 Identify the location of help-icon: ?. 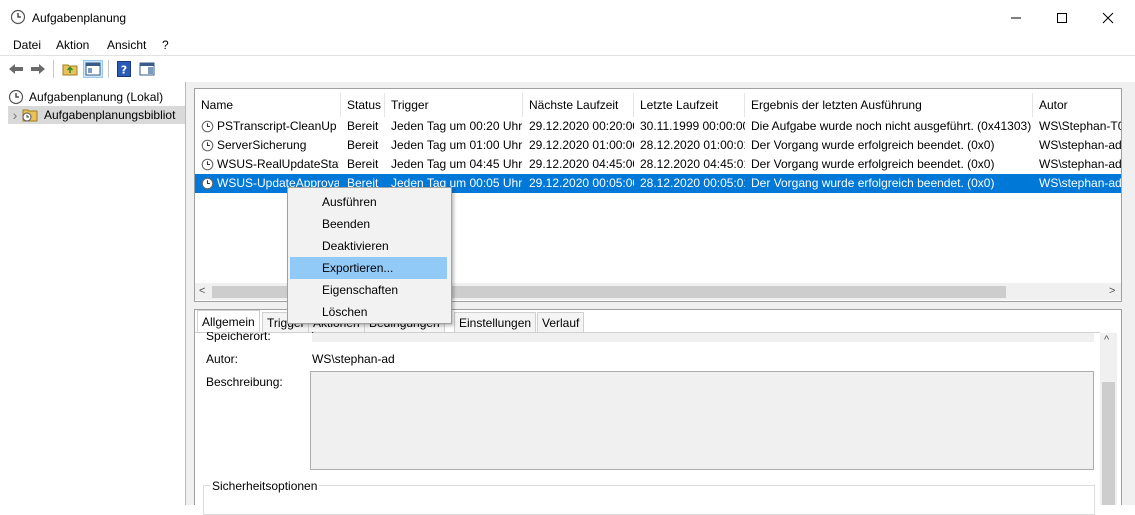
(124, 69).